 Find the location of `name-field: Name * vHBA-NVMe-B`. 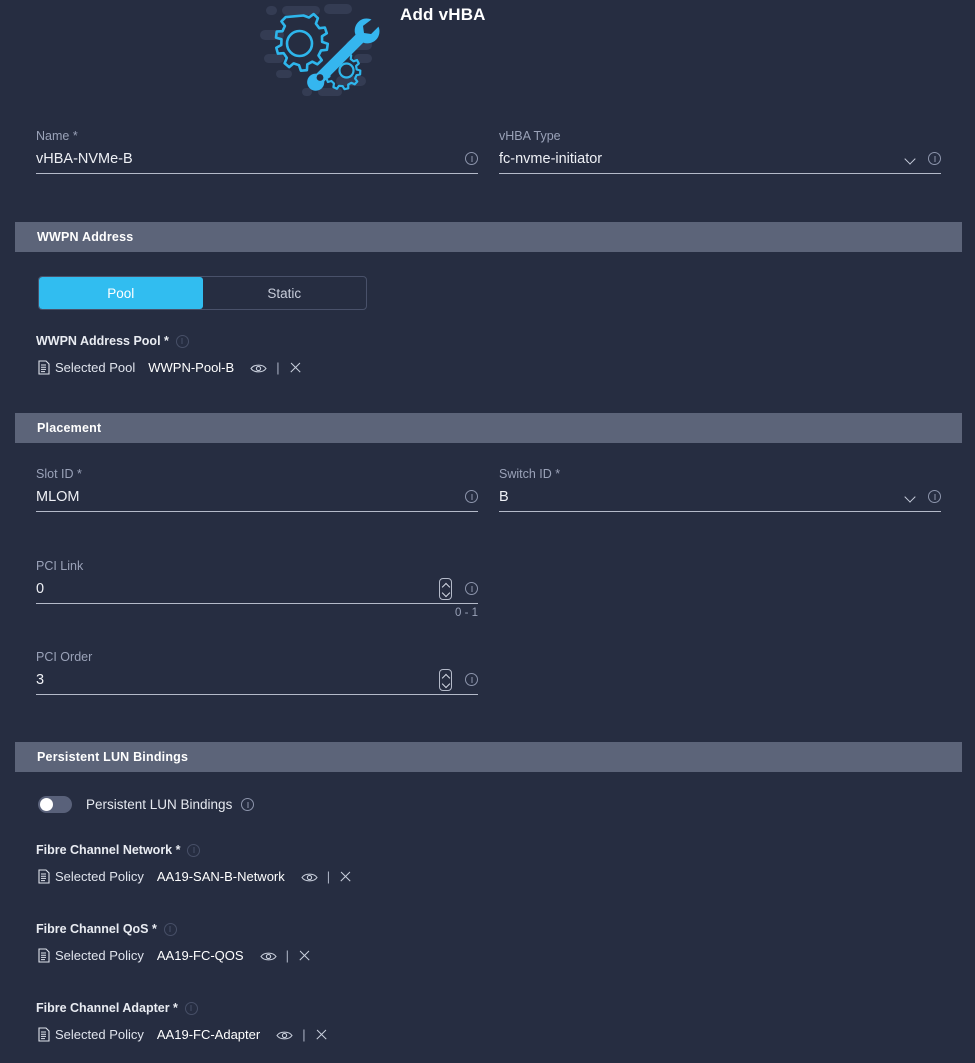

name-field: Name * vHBA-NVMe-B is located at coordinates (257, 151).